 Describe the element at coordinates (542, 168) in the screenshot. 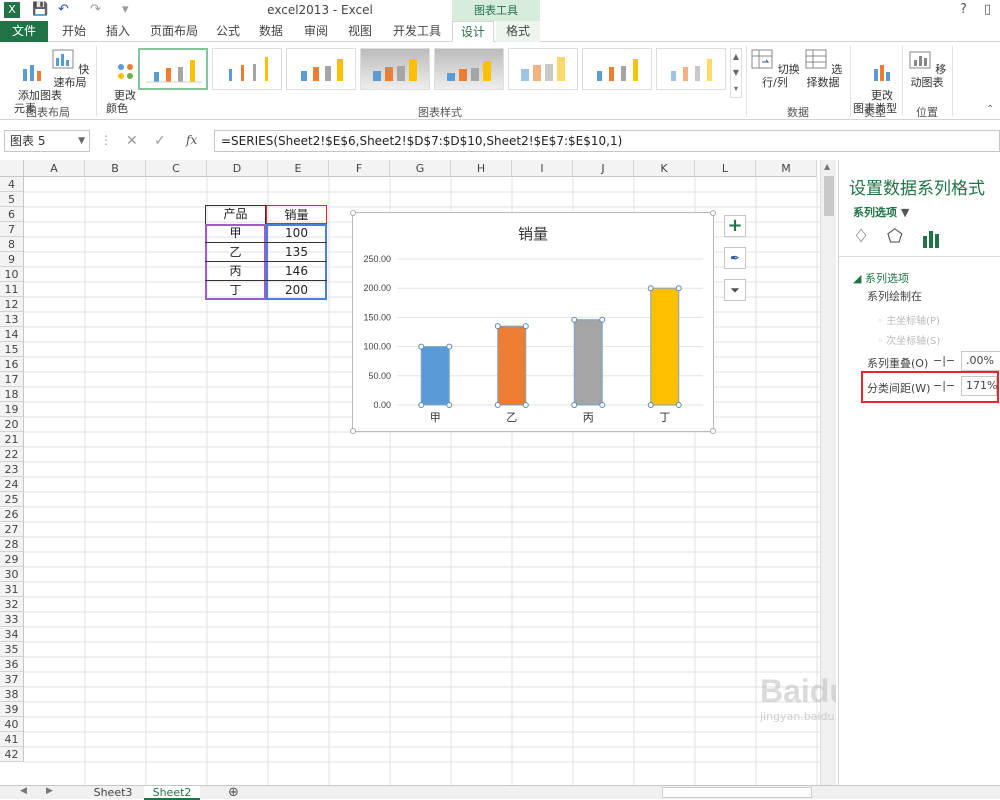

I see `column-header: I` at that location.